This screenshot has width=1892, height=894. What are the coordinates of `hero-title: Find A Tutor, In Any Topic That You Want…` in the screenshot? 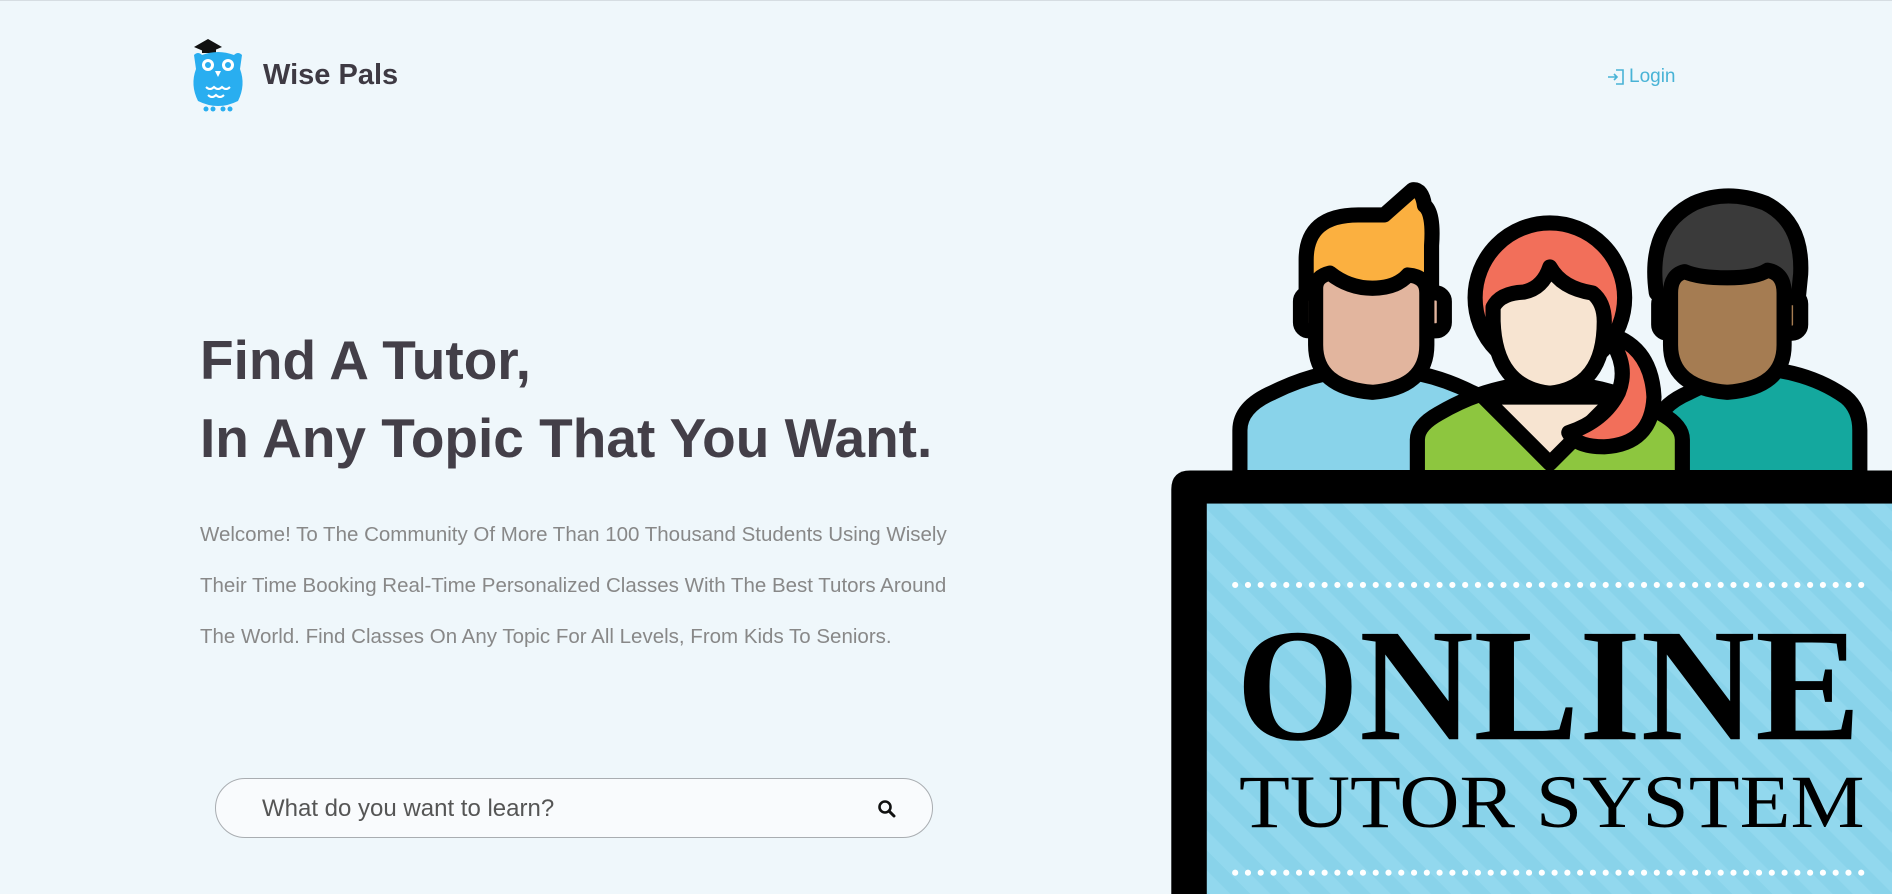 It's located at (566, 399).